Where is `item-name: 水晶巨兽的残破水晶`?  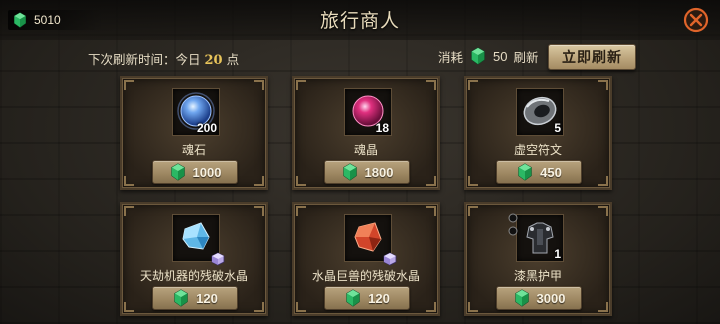
item-name: 水晶巨兽的残破水晶 is located at coordinates (365, 276).